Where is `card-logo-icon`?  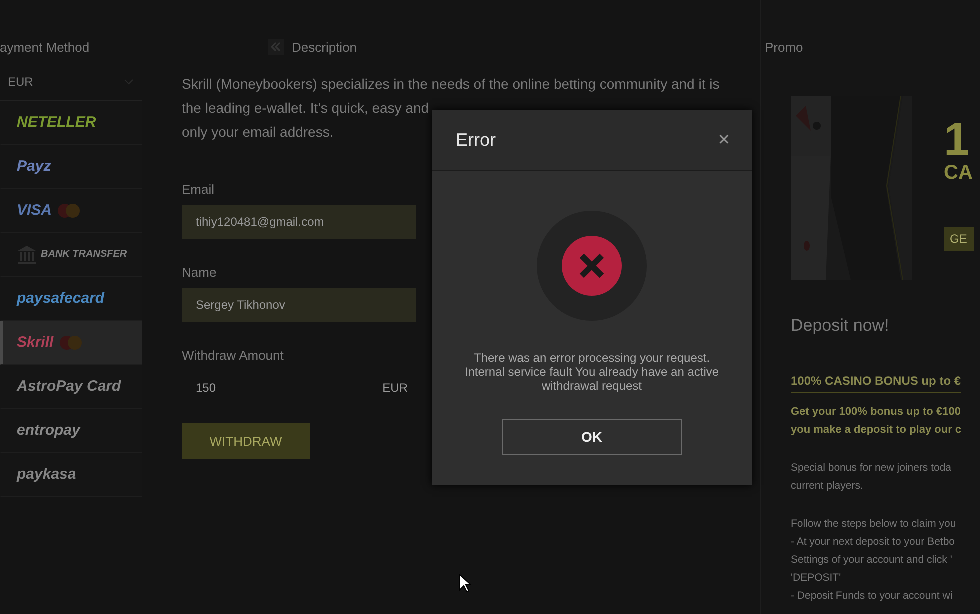 card-logo-icon is located at coordinates (69, 210).